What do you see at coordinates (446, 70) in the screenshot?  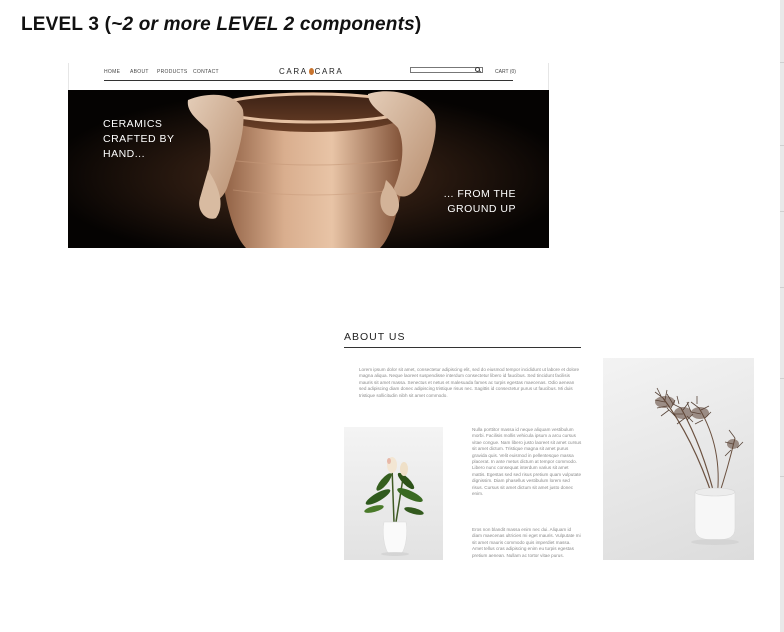 I see `search-input` at bounding box center [446, 70].